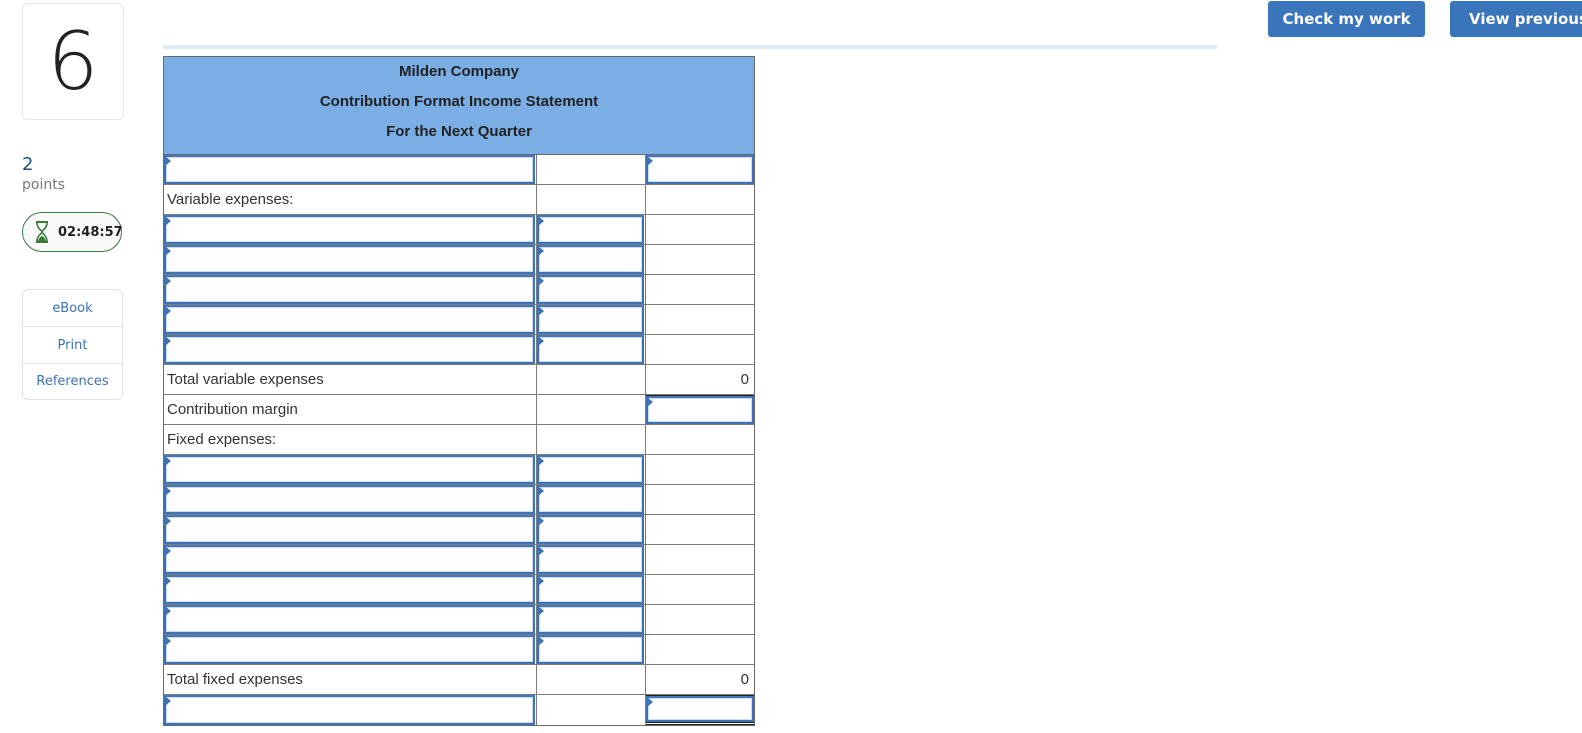 This screenshot has height=733, width=1582. Describe the element at coordinates (700, 709) in the screenshot. I see `net-income-amount-input` at that location.